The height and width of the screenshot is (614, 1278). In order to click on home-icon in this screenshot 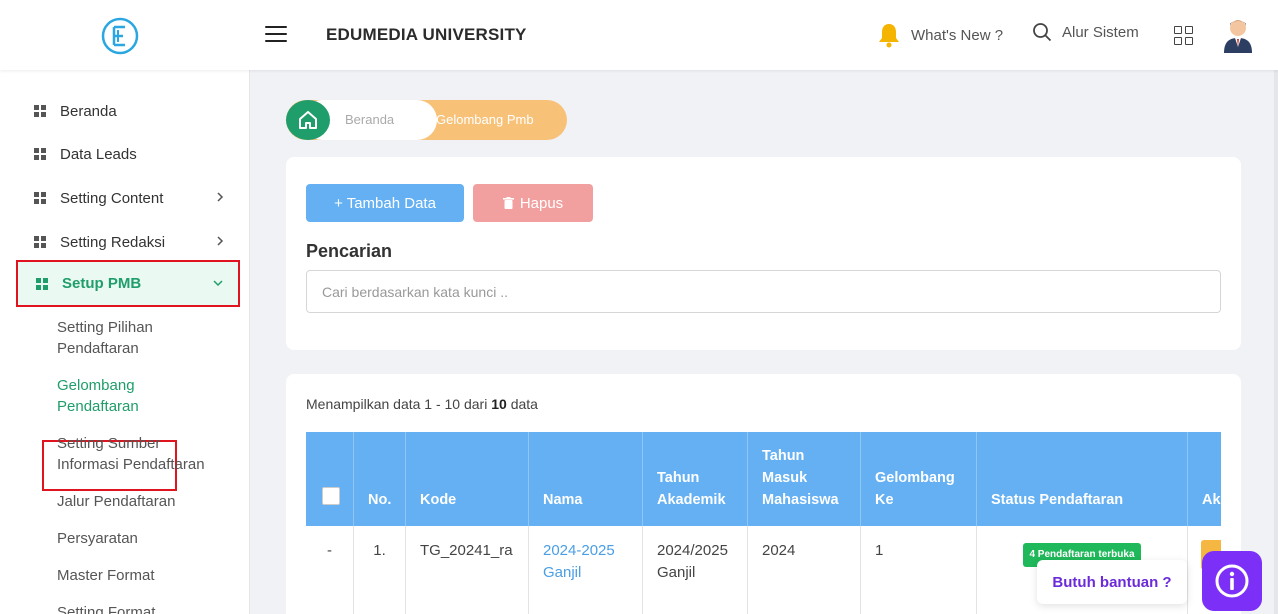, I will do `click(308, 120)`.